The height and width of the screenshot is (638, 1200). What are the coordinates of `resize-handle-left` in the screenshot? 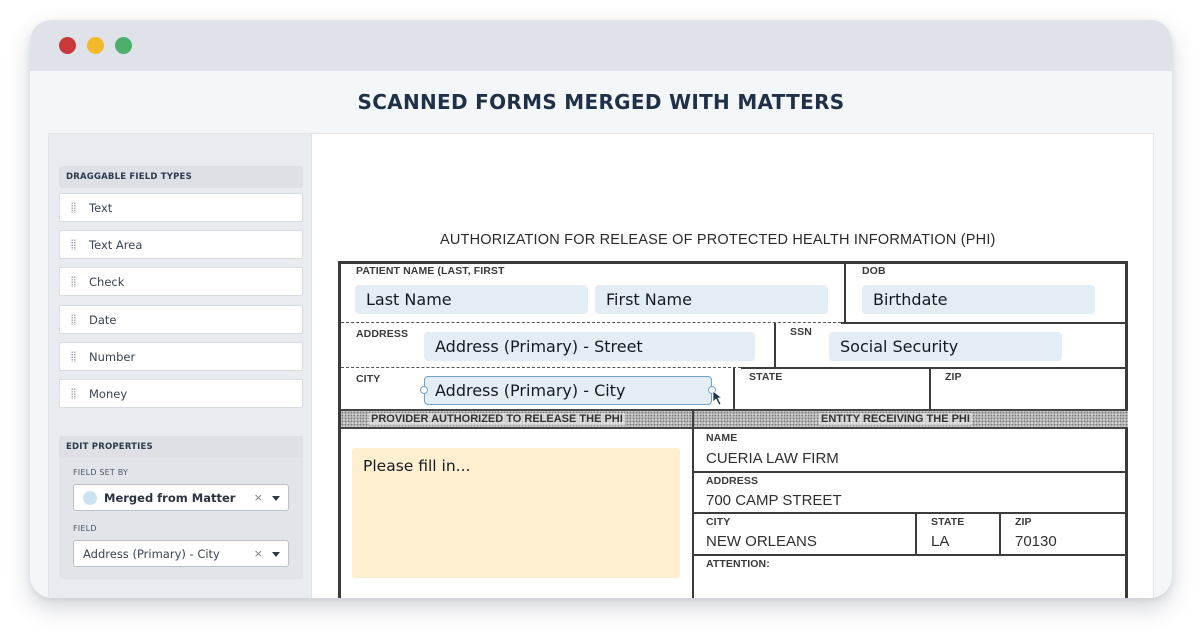 It's located at (424, 390).